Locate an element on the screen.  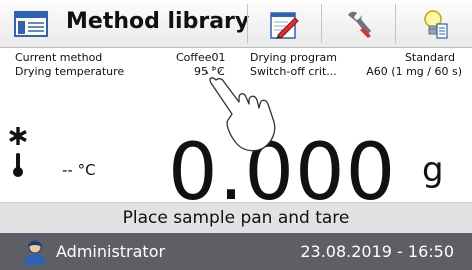
help-button is located at coordinates (434, 23).